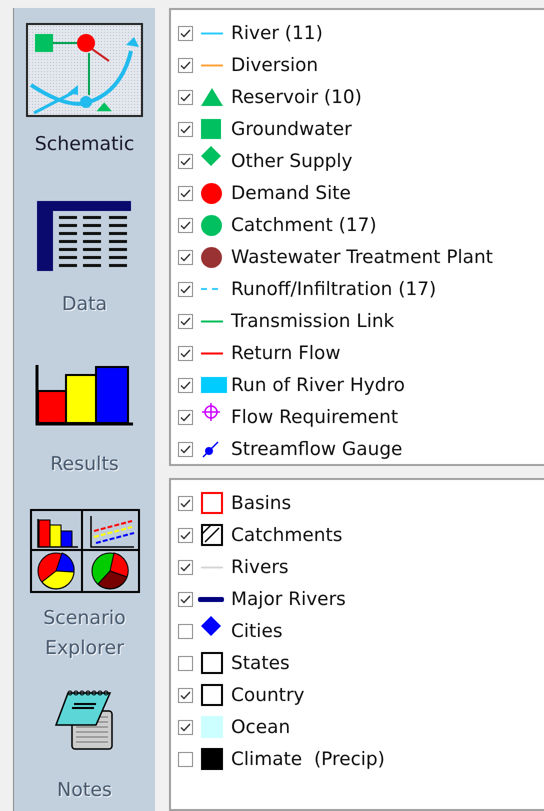 This screenshot has width=544, height=811. I want to click on layer-label: Demand Site, so click(291, 193).